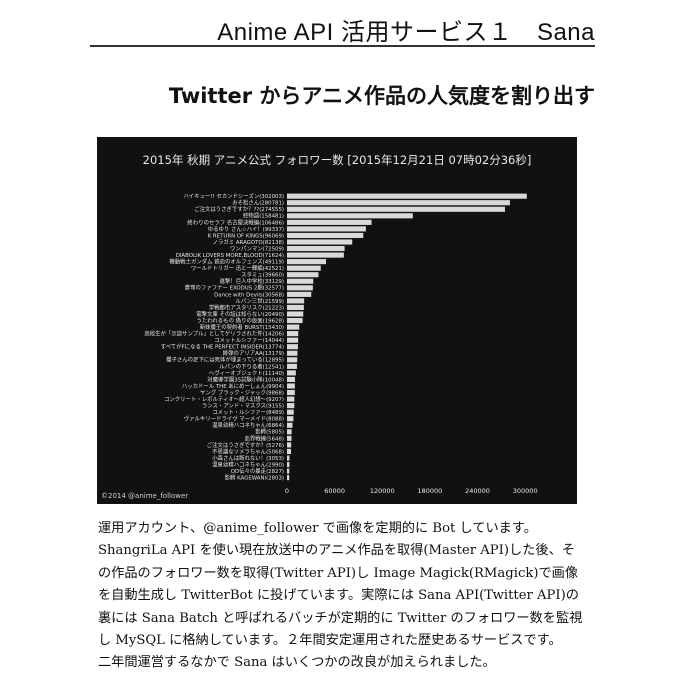 This screenshot has height=700, width=681. Describe the element at coordinates (234, 419) in the screenshot. I see `chart-category-label: ヴァルキリードライヴ マーメイド(8088)` at that location.